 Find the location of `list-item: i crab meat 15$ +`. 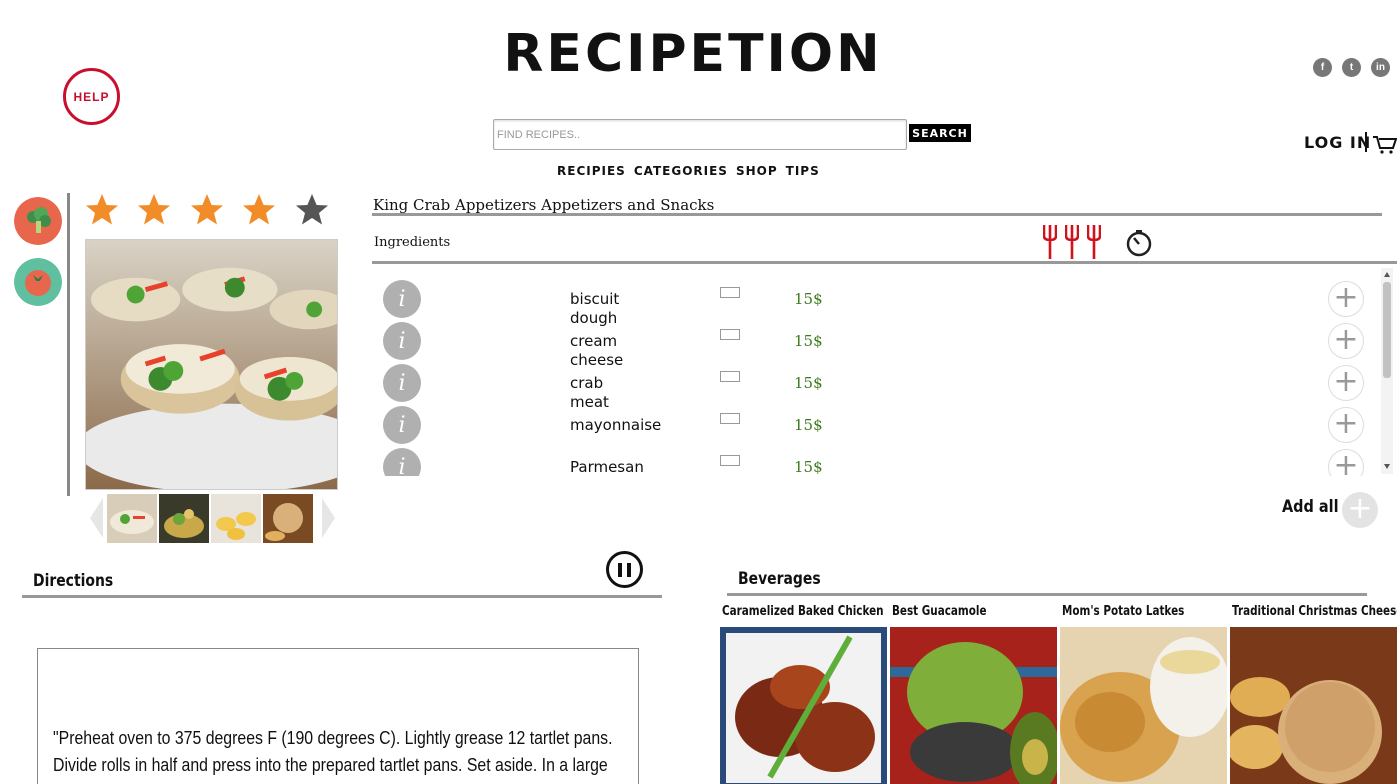

list-item: i crab meat 15$ + is located at coordinates (873, 385).